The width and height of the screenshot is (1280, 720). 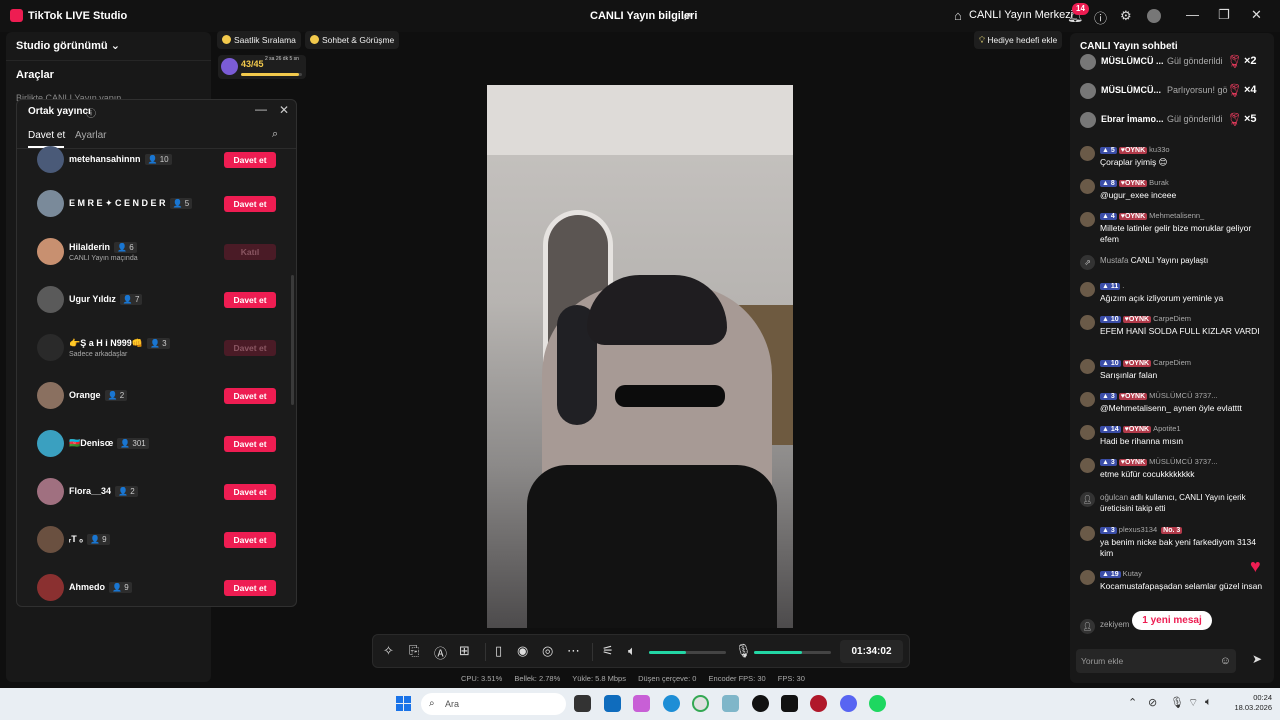 I want to click on gift-text: Parlıyorsun! gö, so click(x=1197, y=90).